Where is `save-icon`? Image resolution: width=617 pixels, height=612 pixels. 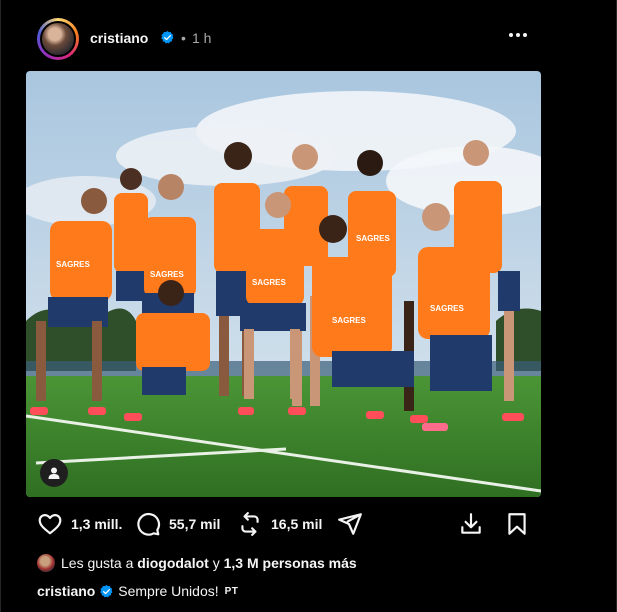
save-icon is located at coordinates (517, 524).